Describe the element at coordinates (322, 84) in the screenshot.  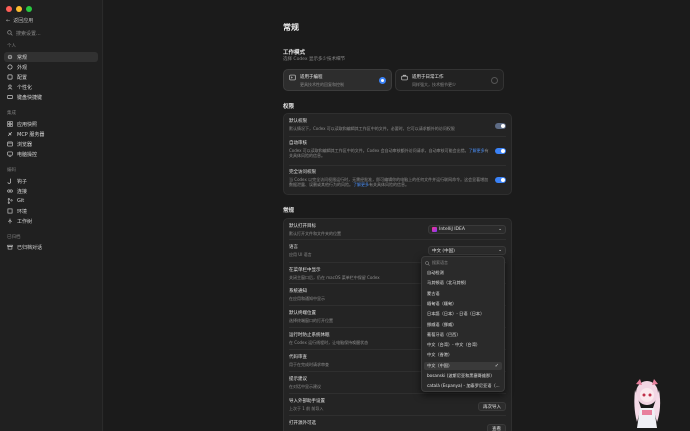
I see `option-subtitle: 更具技术性的回复和控制` at that location.